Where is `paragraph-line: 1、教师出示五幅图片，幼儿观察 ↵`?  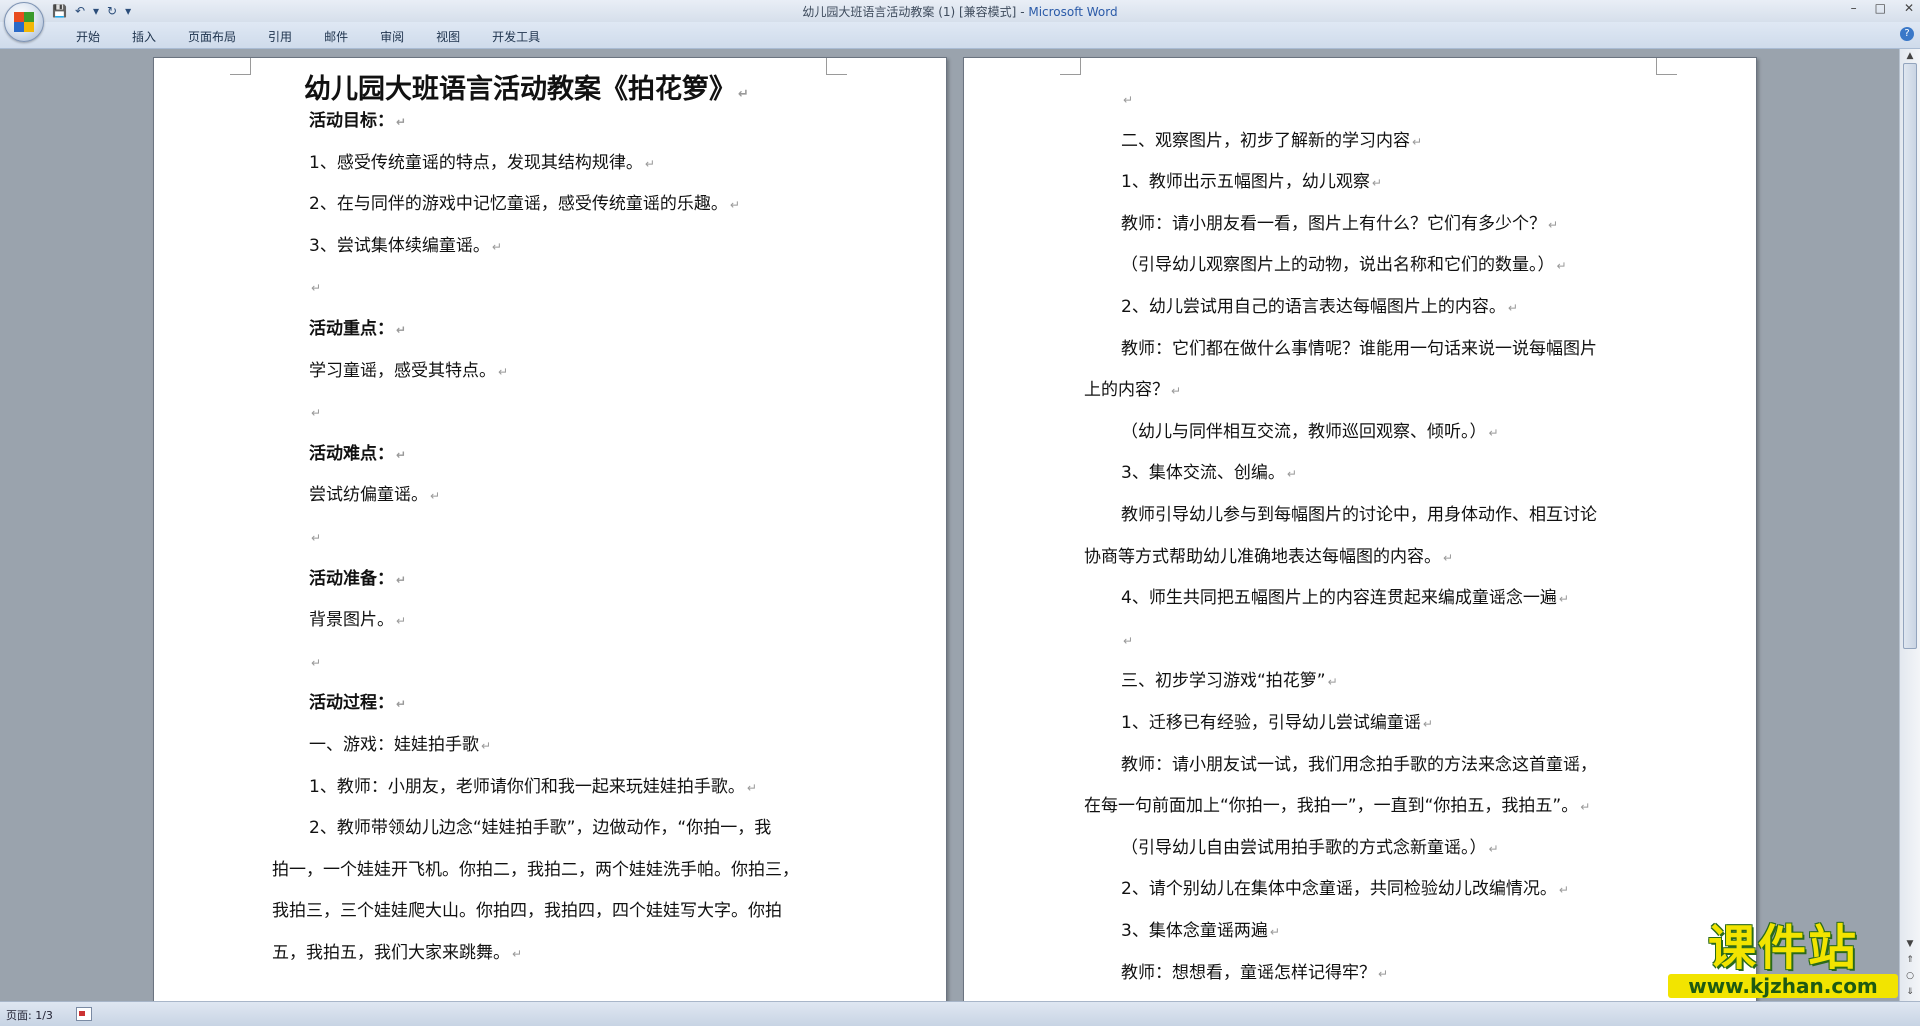 paragraph-line: 1、教师出示五幅图片，幼儿观察 ↵ is located at coordinates (1251, 182).